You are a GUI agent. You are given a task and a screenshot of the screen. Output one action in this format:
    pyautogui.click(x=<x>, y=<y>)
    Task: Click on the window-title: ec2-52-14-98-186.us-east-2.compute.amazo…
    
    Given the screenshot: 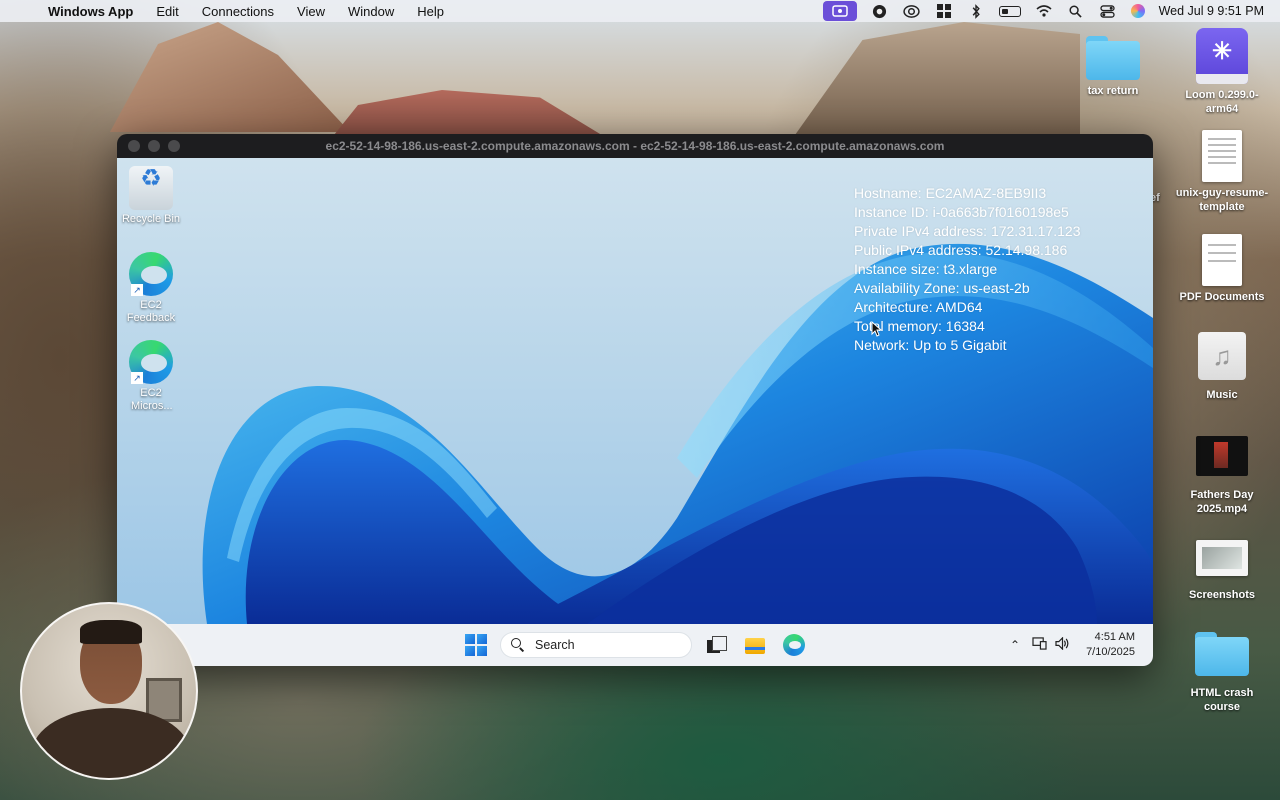 What is the action you would take?
    pyautogui.click(x=635, y=146)
    